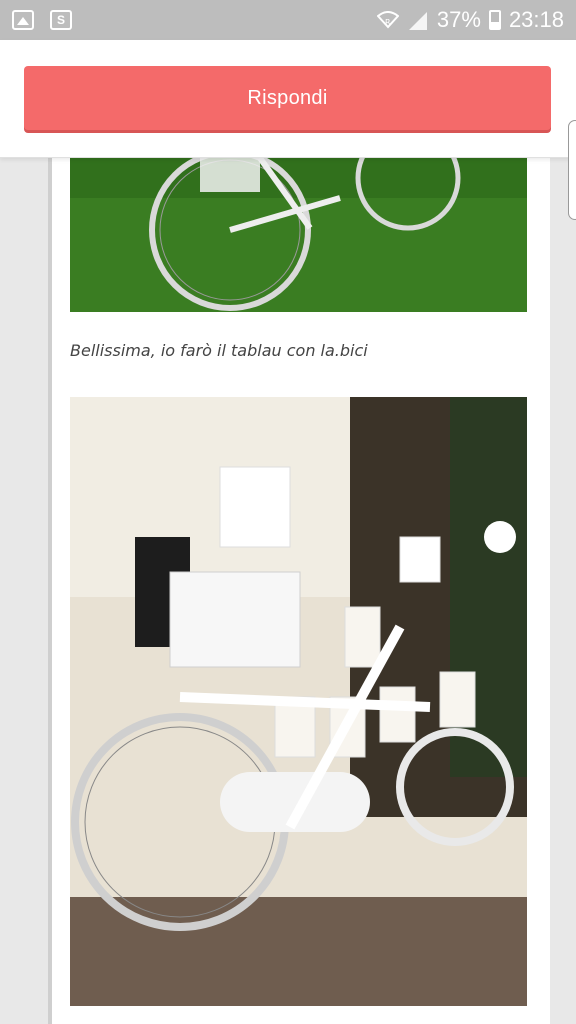  I want to click on status-time: 23:18, so click(536, 19).